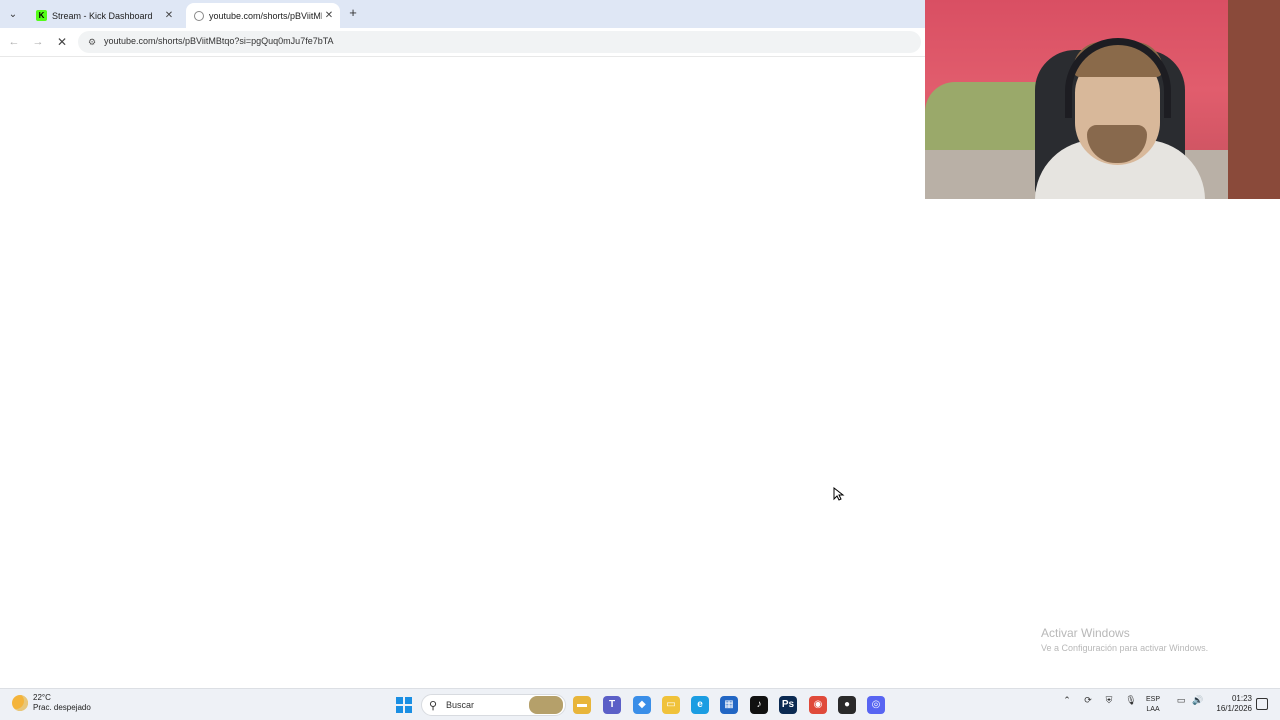 This screenshot has height=720, width=1280. What do you see at coordinates (582, 705) in the screenshot?
I see `file-explorer-icon: ▬` at bounding box center [582, 705].